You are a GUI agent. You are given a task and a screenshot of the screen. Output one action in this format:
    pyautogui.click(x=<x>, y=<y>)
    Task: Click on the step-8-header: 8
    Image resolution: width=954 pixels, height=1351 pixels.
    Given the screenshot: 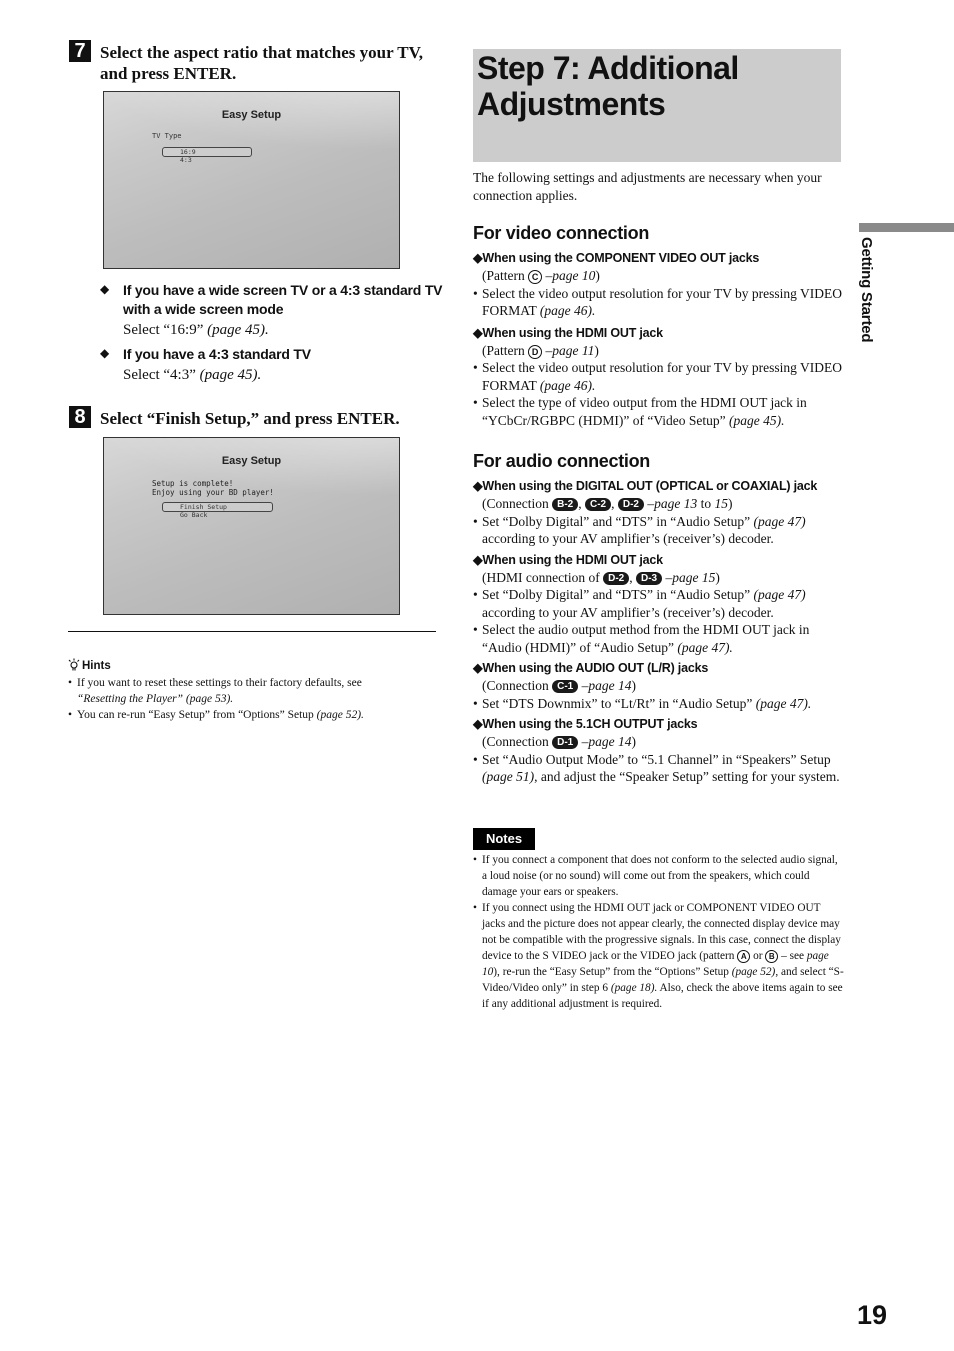 What is the action you would take?
    pyautogui.click(x=80, y=417)
    